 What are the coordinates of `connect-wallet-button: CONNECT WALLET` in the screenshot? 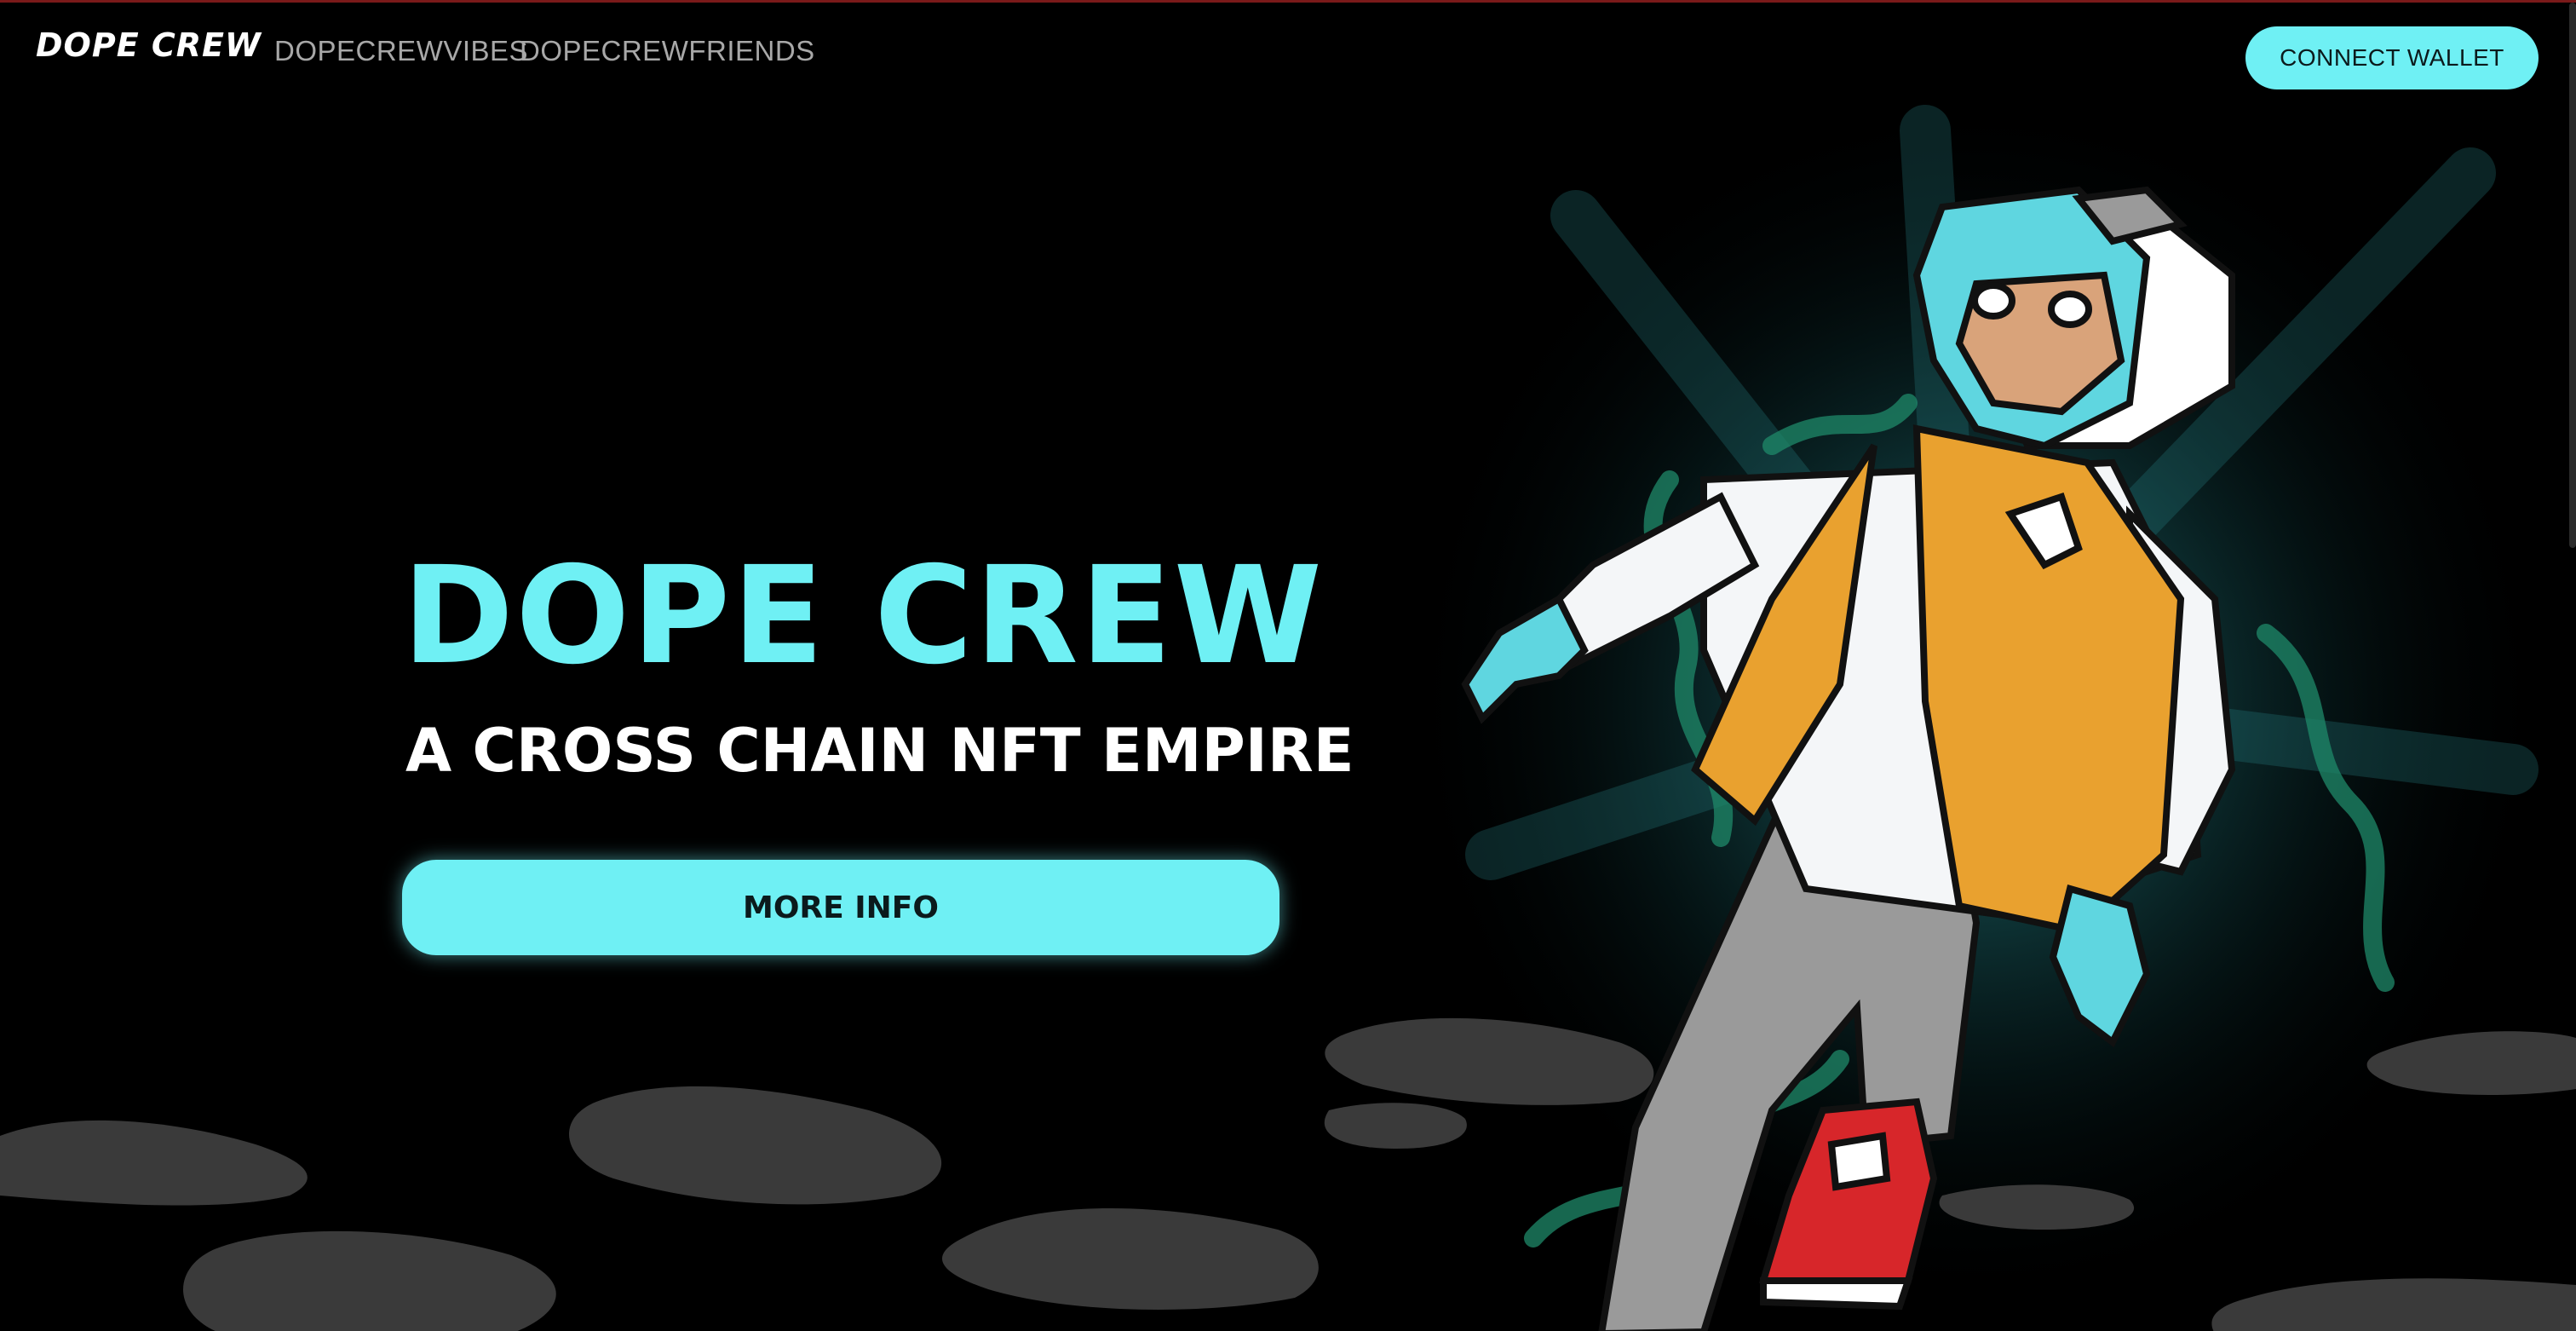 It's located at (2392, 57).